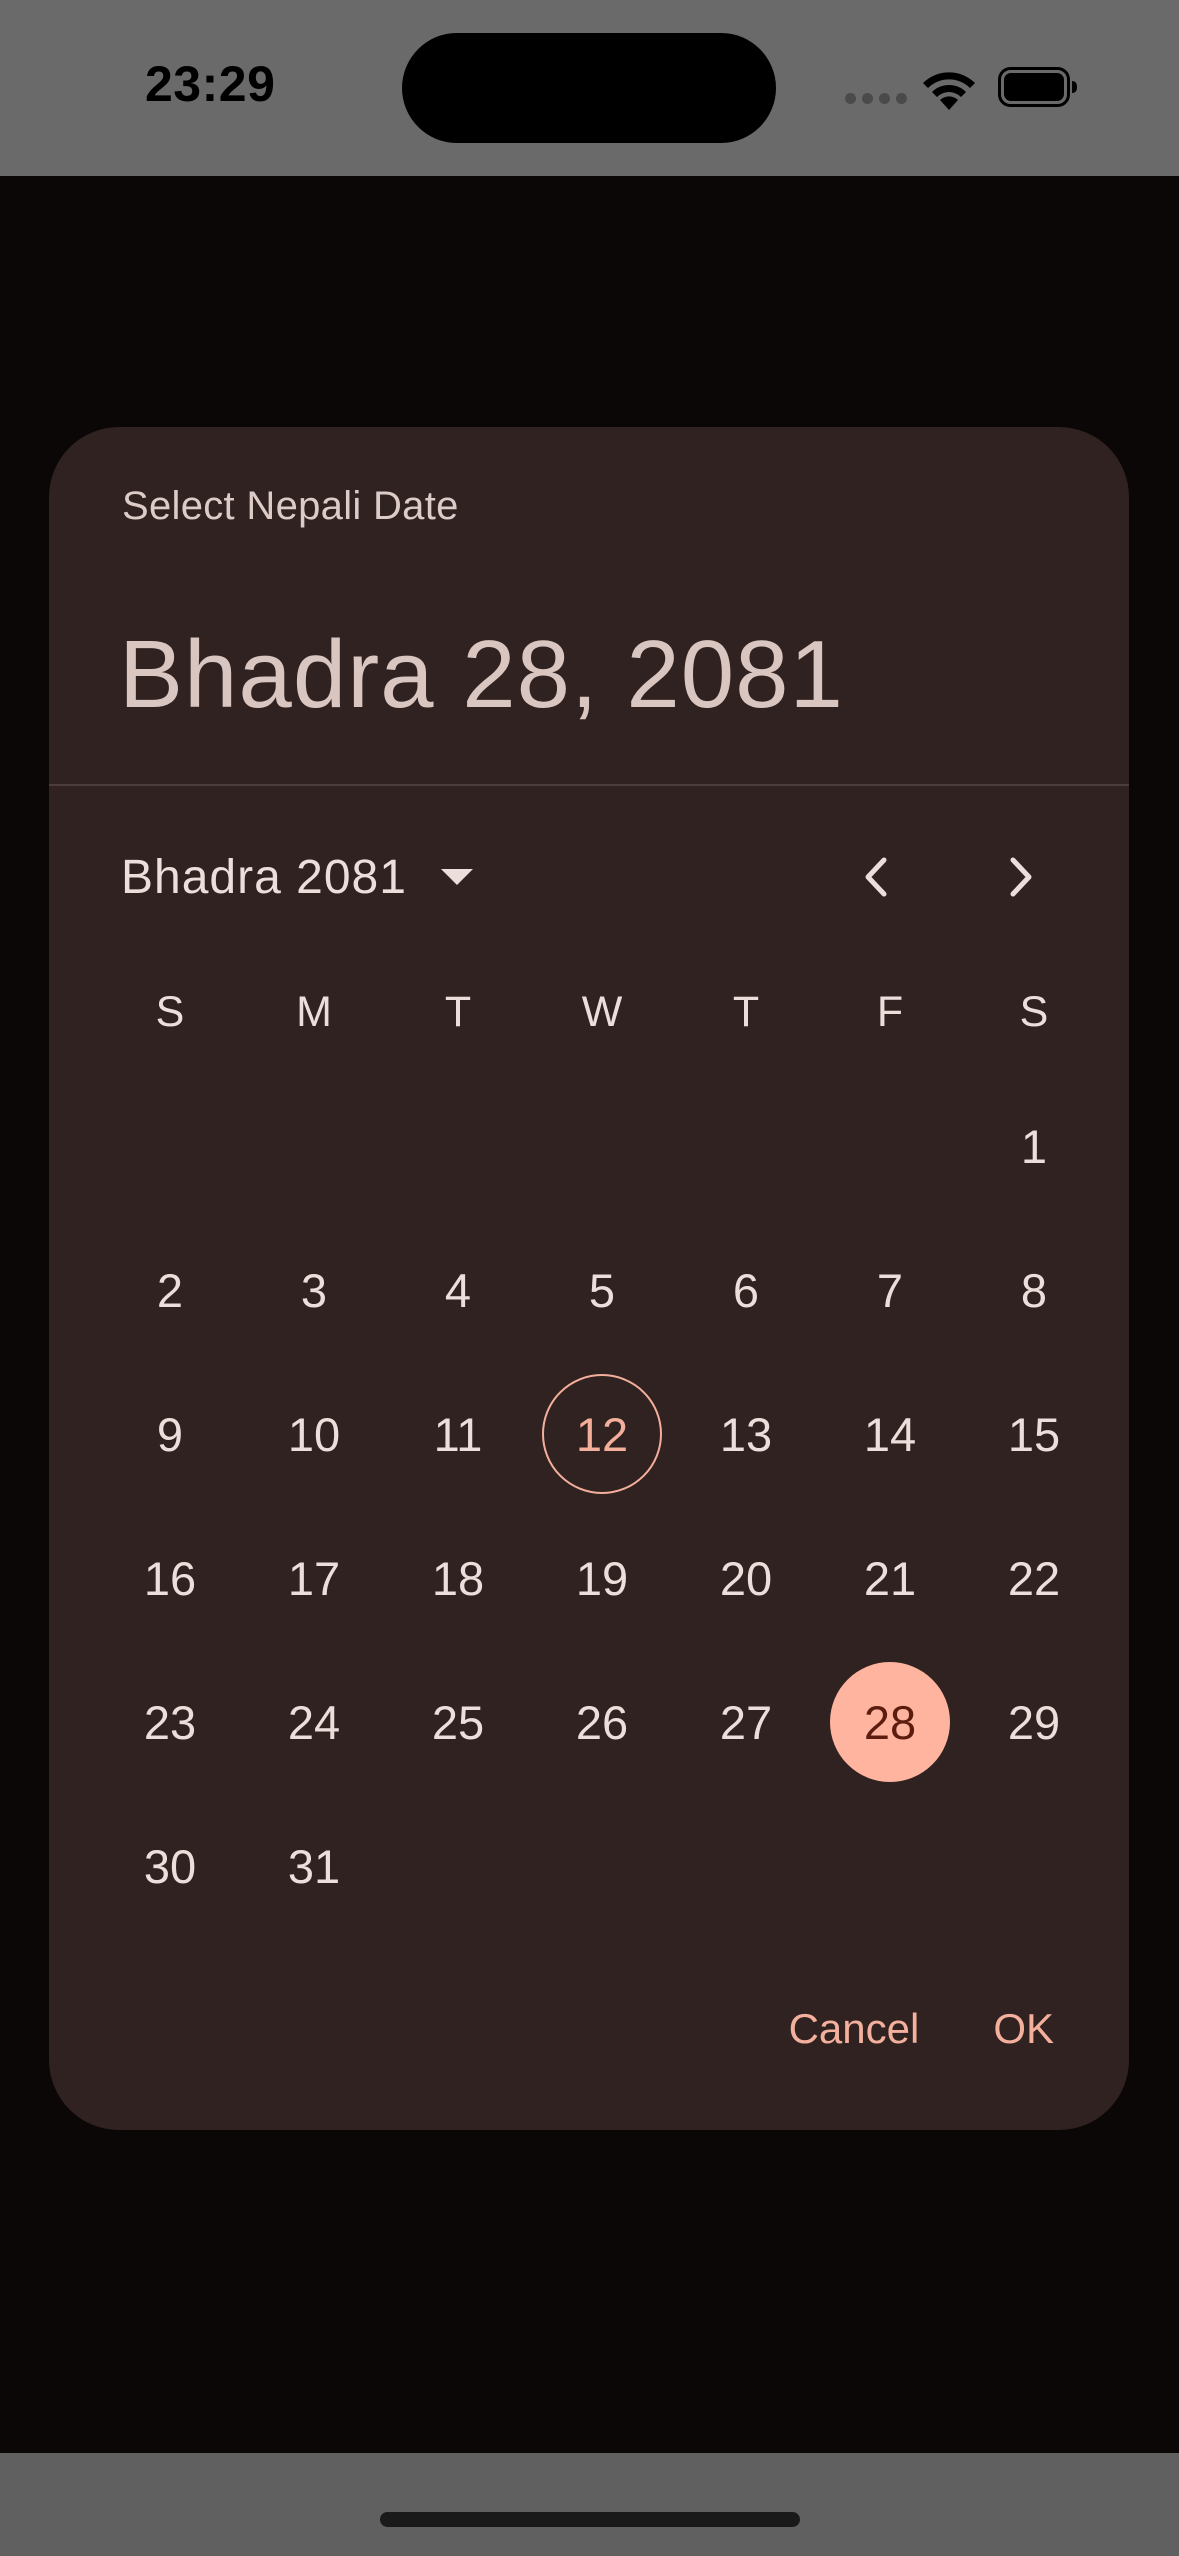 The image size is (1179, 2556). What do you see at coordinates (876, 98) in the screenshot?
I see `cellular-signal-icon` at bounding box center [876, 98].